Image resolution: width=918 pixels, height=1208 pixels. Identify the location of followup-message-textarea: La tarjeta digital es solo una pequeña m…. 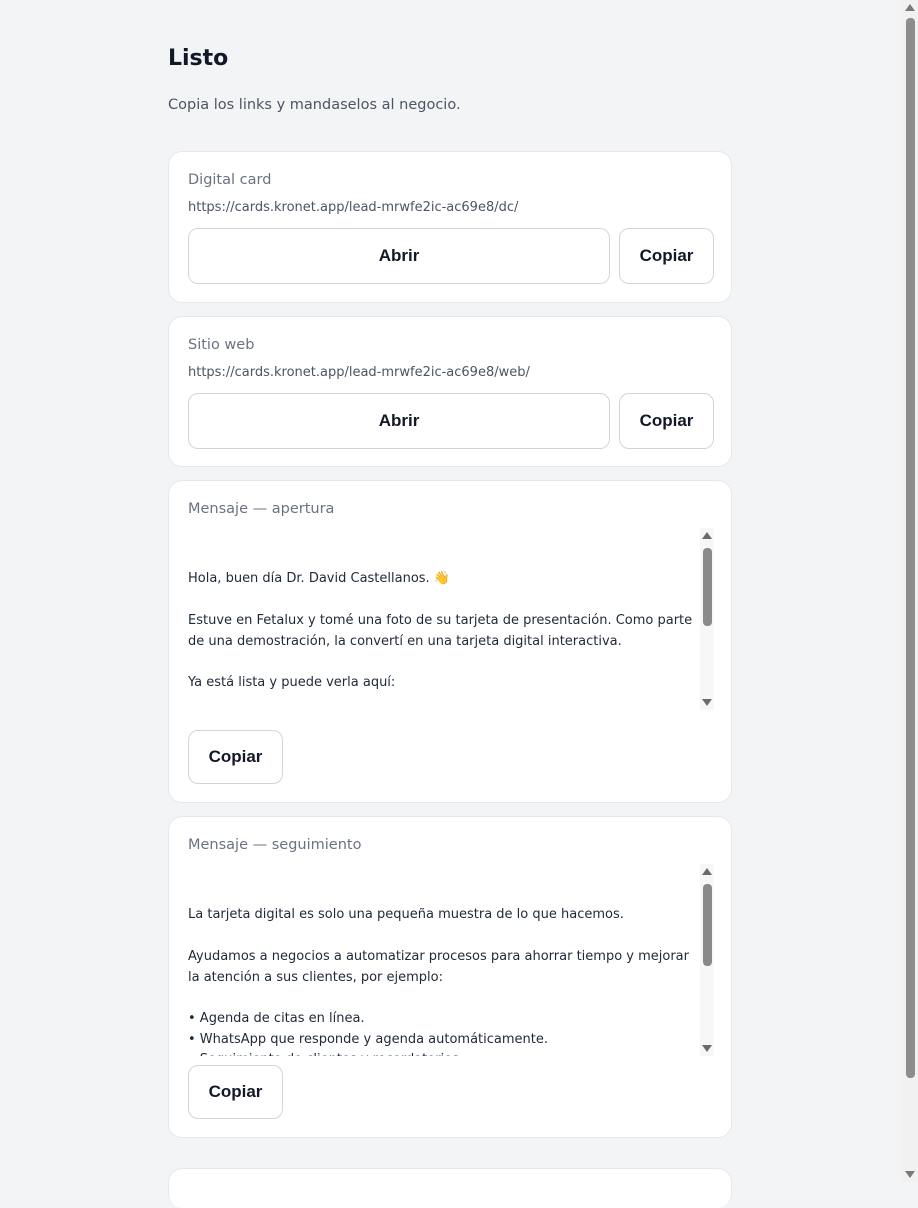
(451, 960).